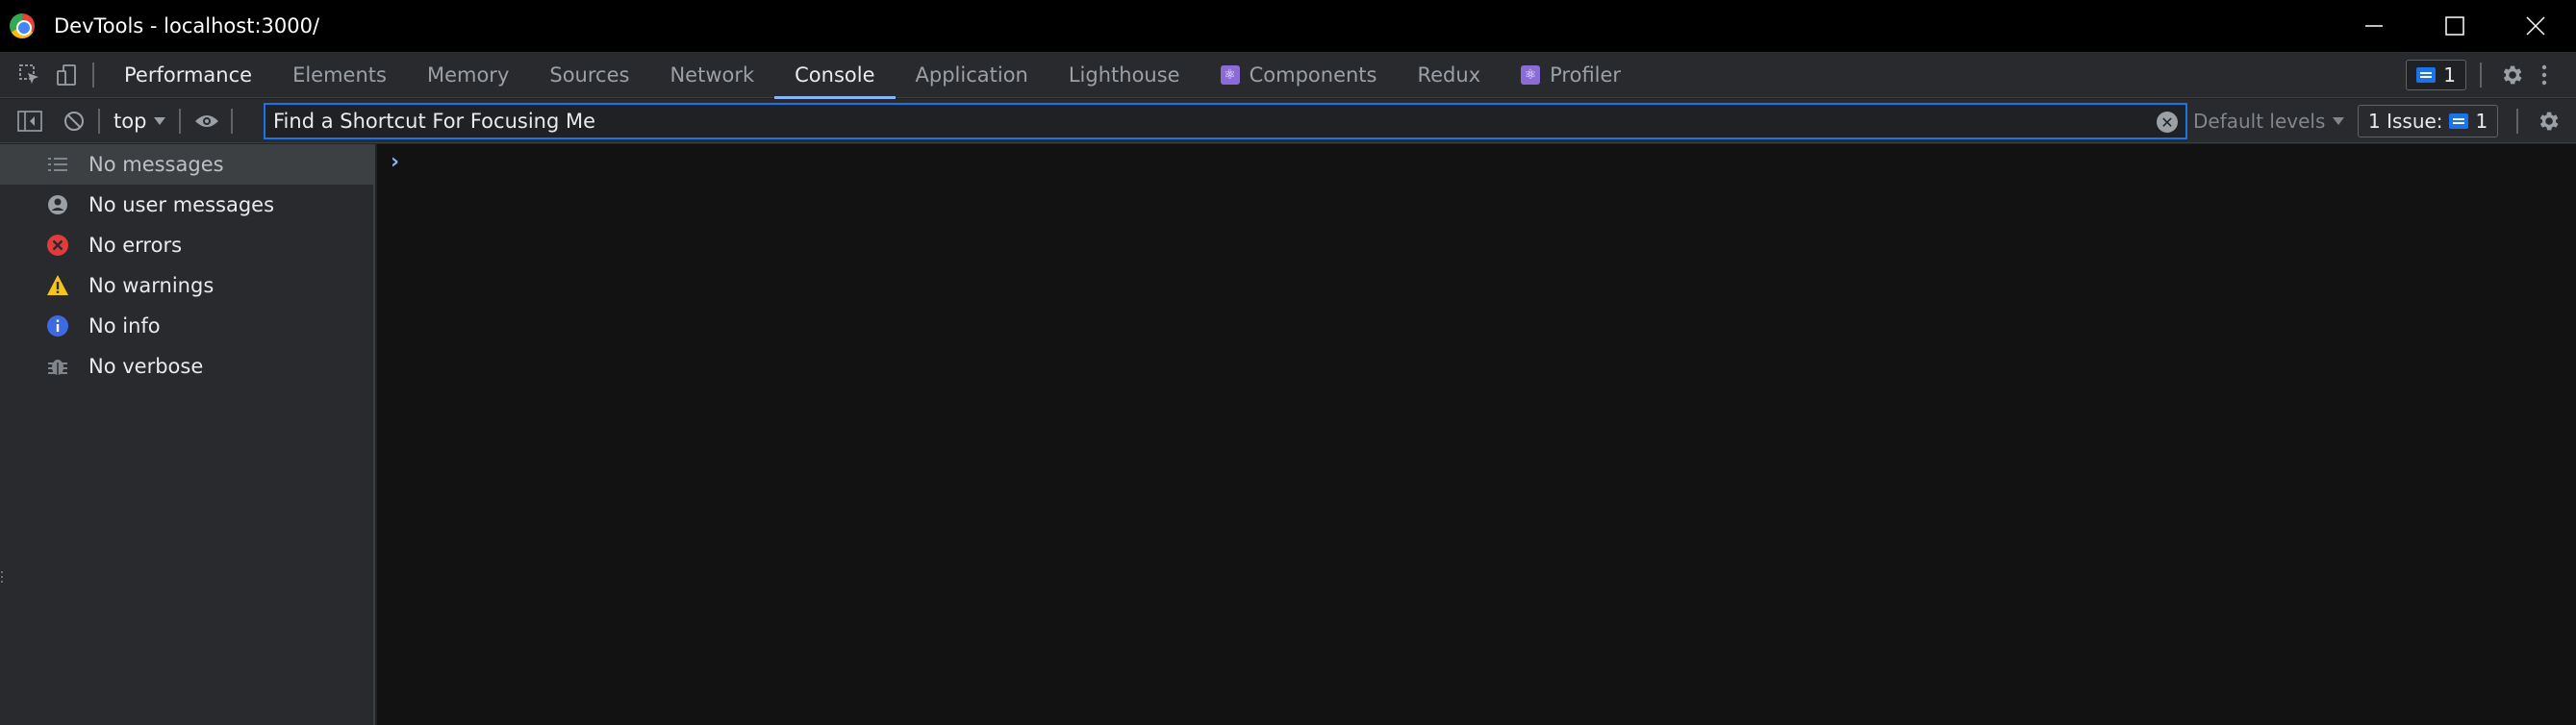 This screenshot has width=2576, height=725. I want to click on sidebar-item-verbose: No verbose, so click(186, 367).